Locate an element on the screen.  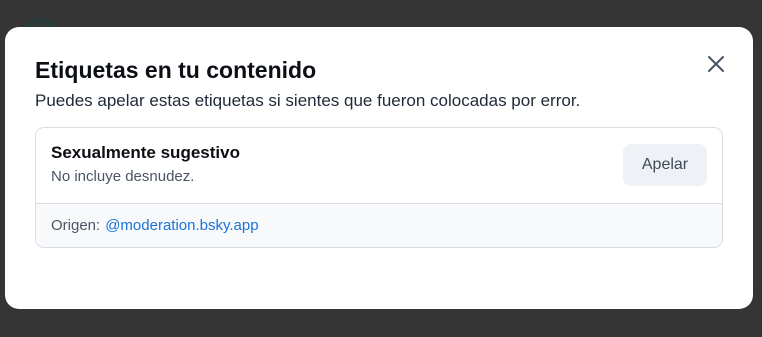
label-source-row: Origen: @moderation.bsky.app is located at coordinates (379, 225).